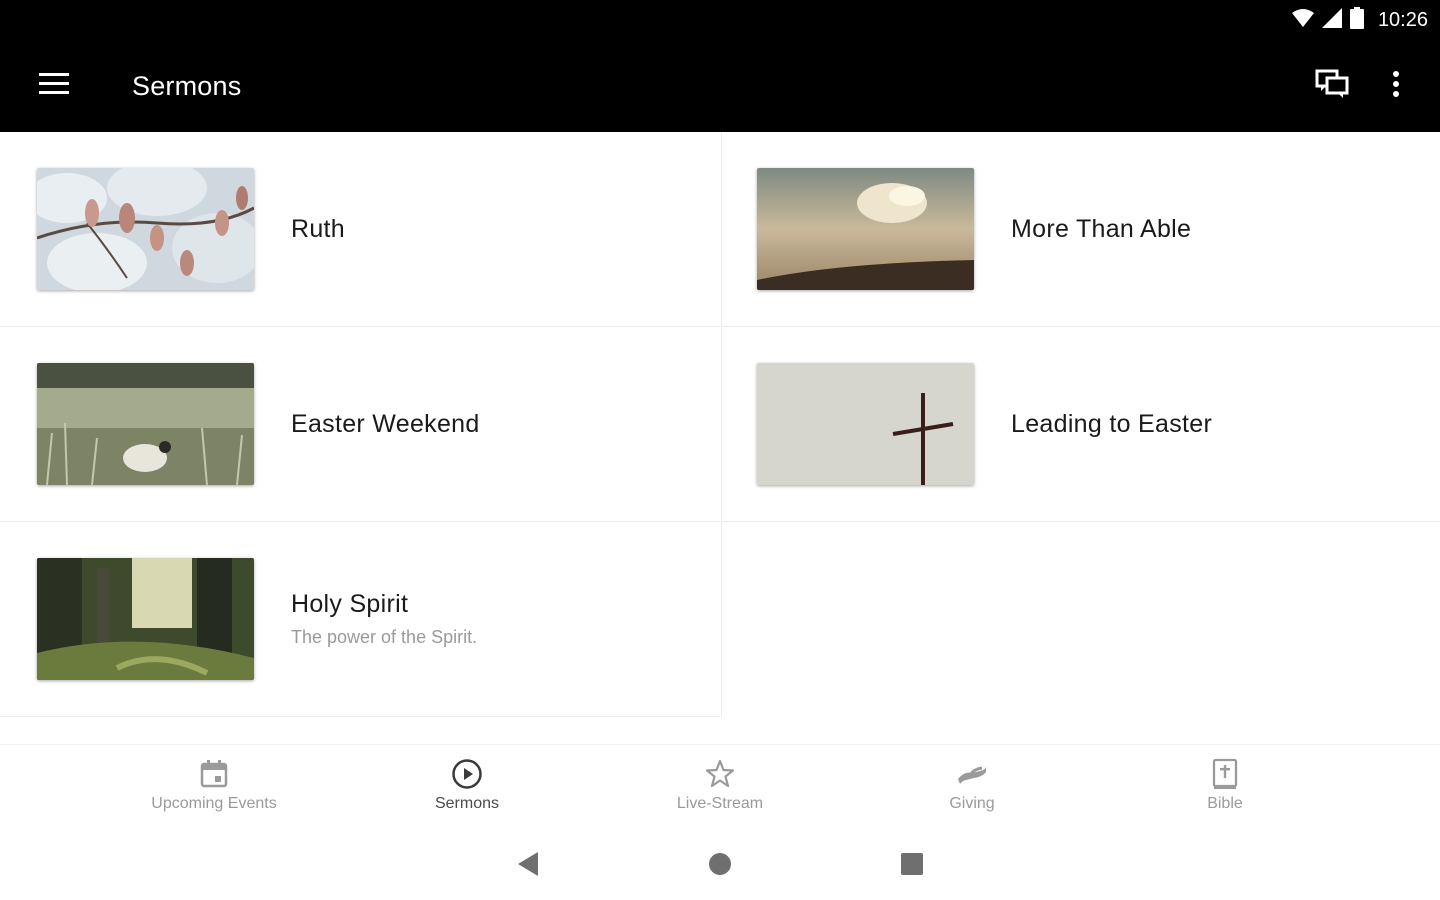 This screenshot has width=1440, height=900. I want to click on back-button, so click(528, 866).